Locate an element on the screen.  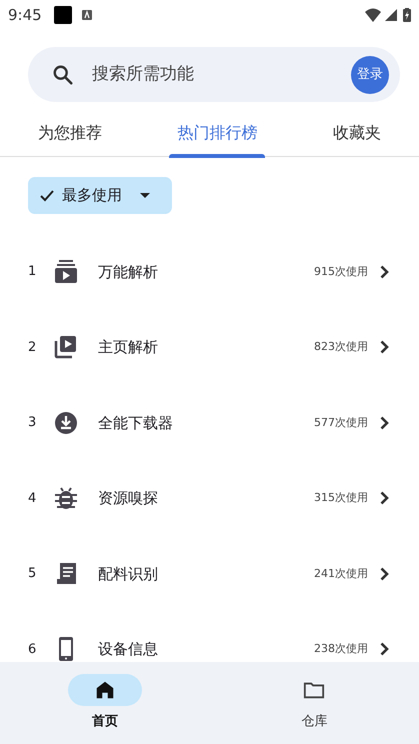
ranking-item: 5 配料识别 241次使用 is located at coordinates (209, 574).